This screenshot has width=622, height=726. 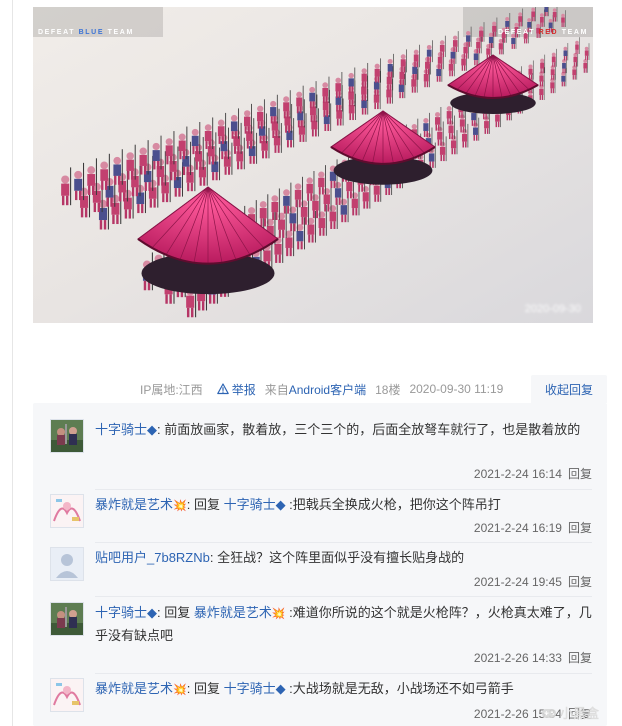 I want to click on floor-number: 18楼, so click(x=388, y=389).